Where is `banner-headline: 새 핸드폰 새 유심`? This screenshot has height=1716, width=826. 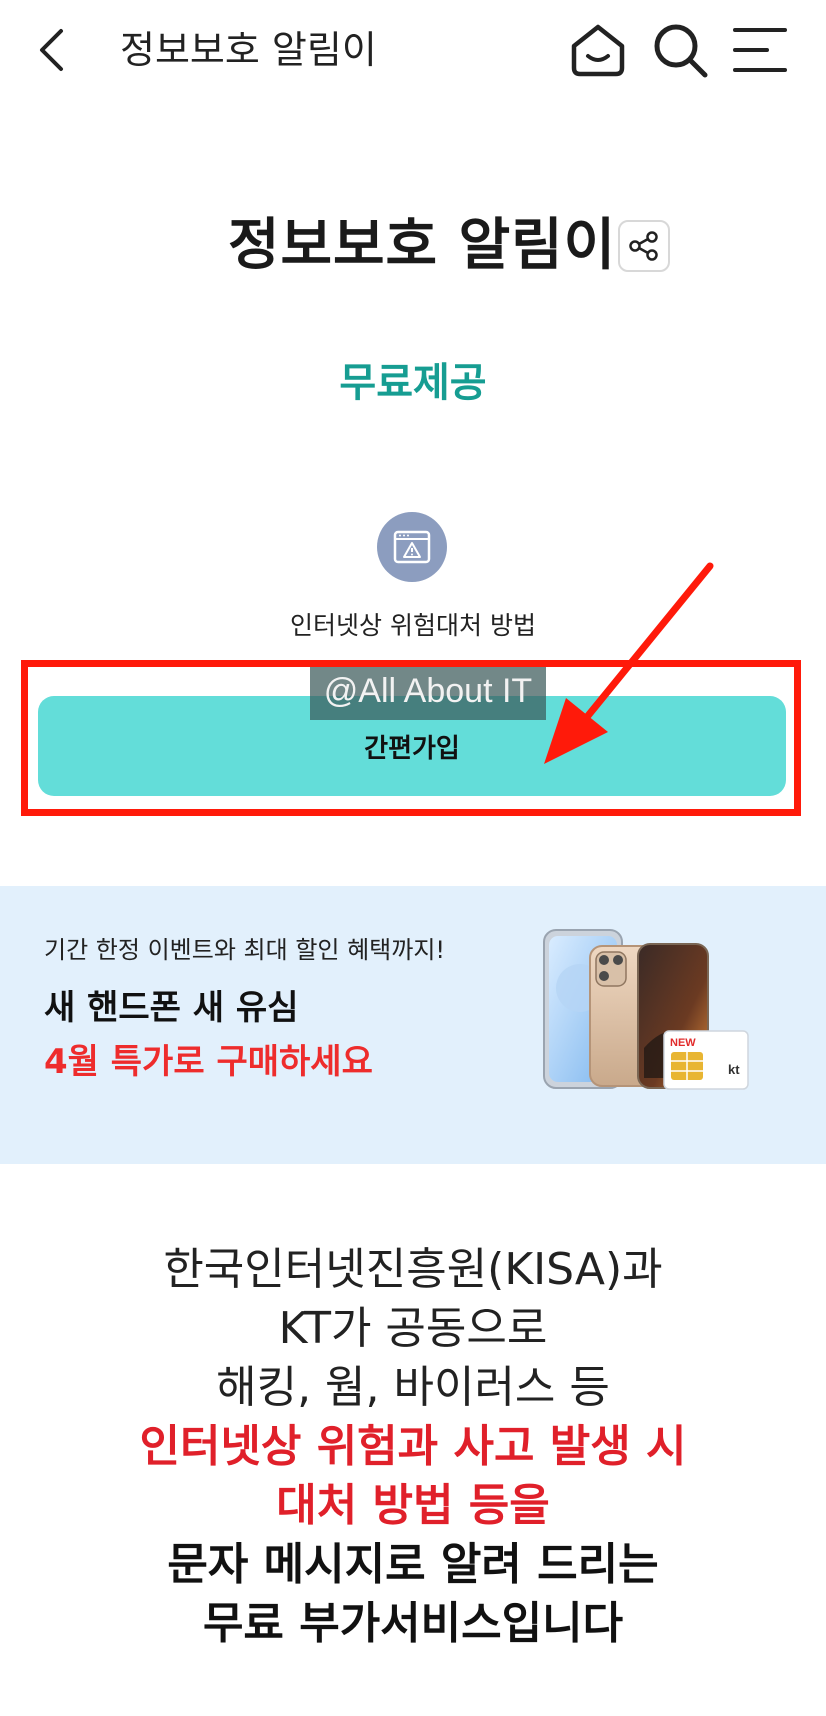
banner-headline: 새 핸드폰 새 유심 is located at coordinates (171, 1008).